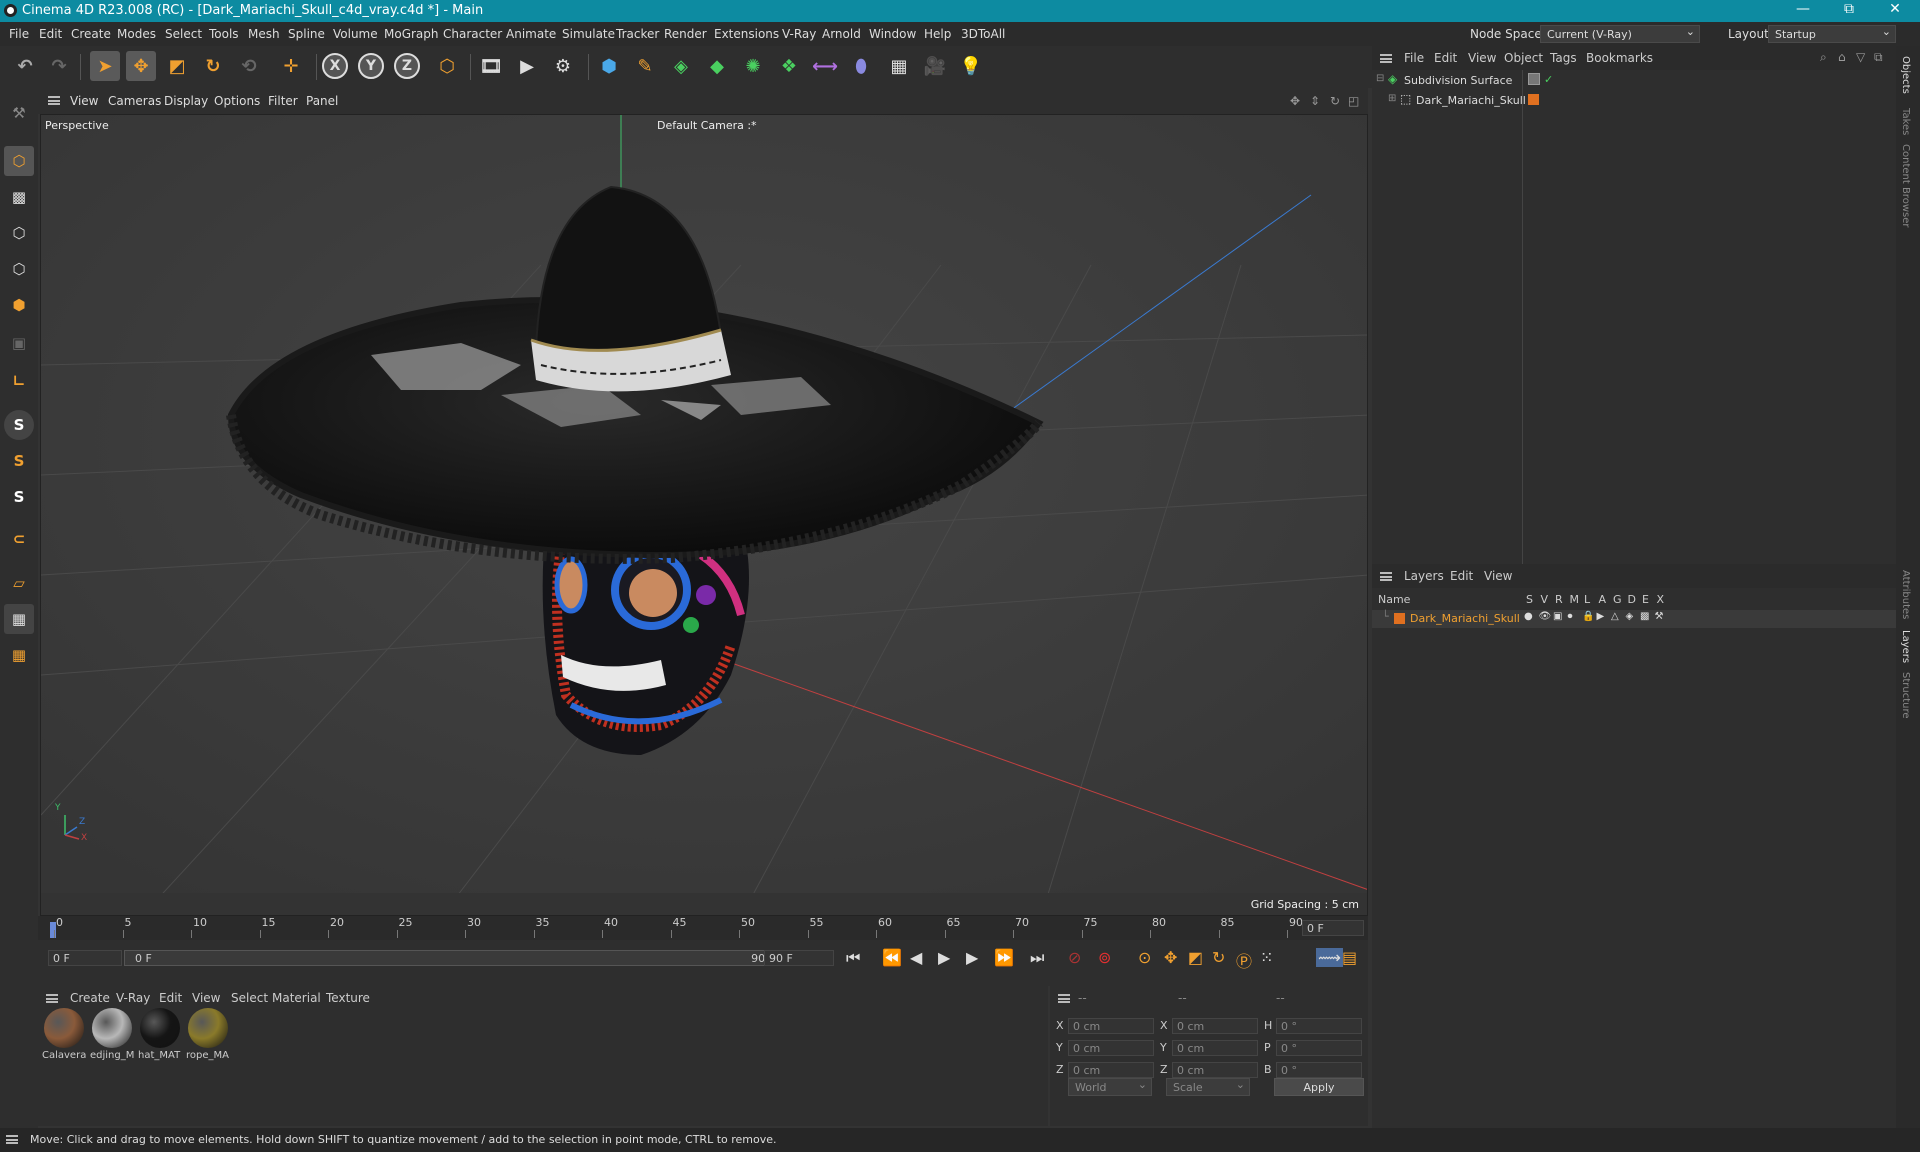 The width and height of the screenshot is (1920, 1152). I want to click on snap-settings-icon: S, so click(19, 461).